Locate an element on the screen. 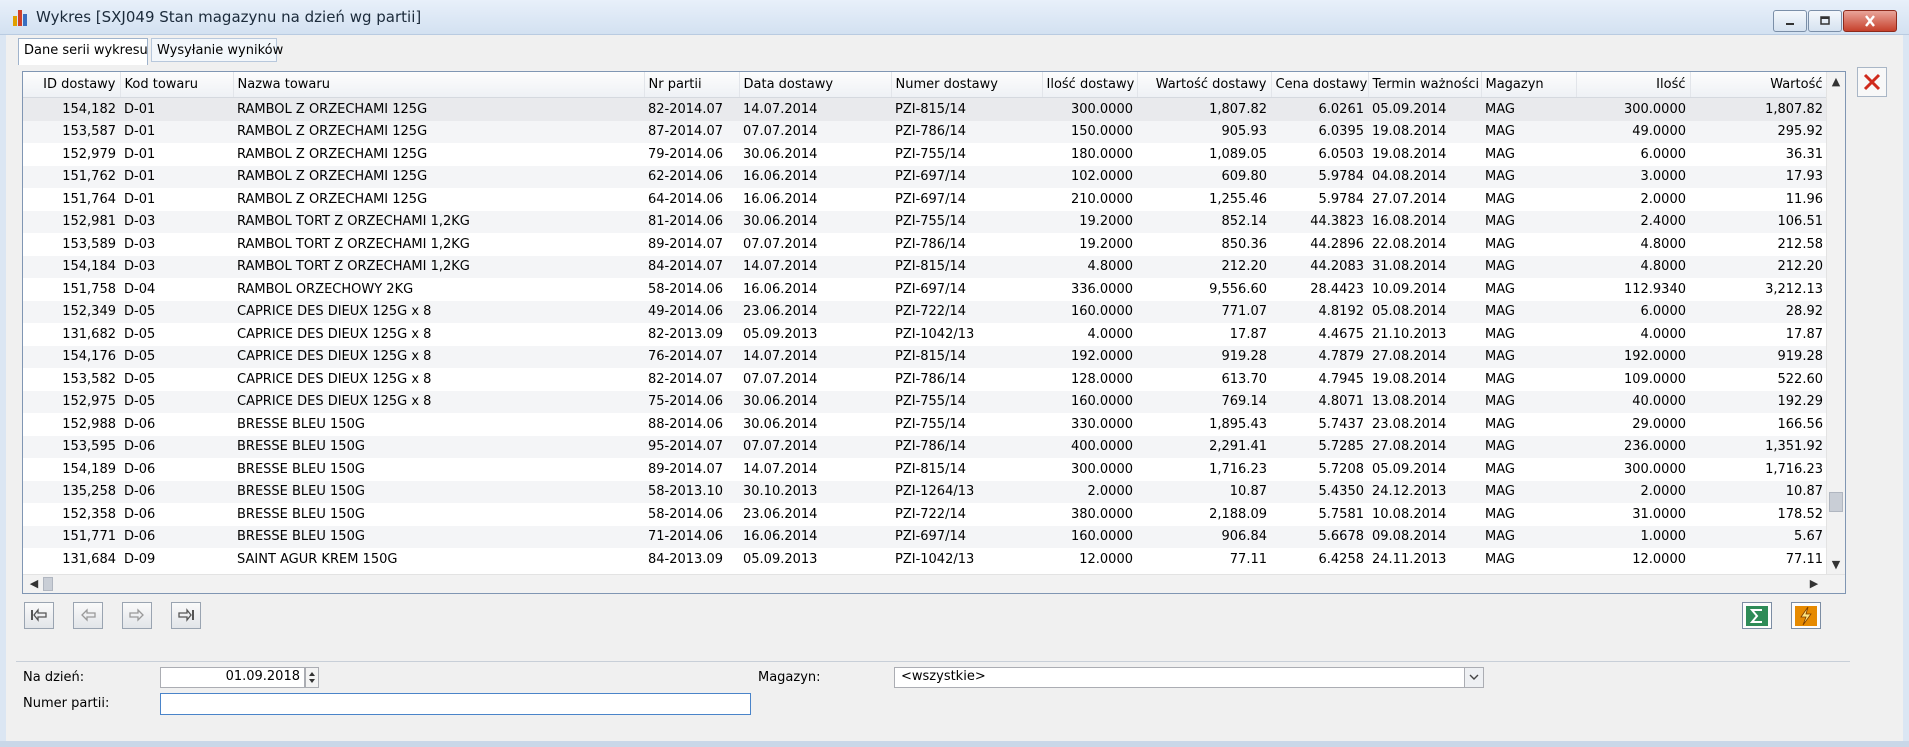  column-header: Kod towaru is located at coordinates (177, 85).